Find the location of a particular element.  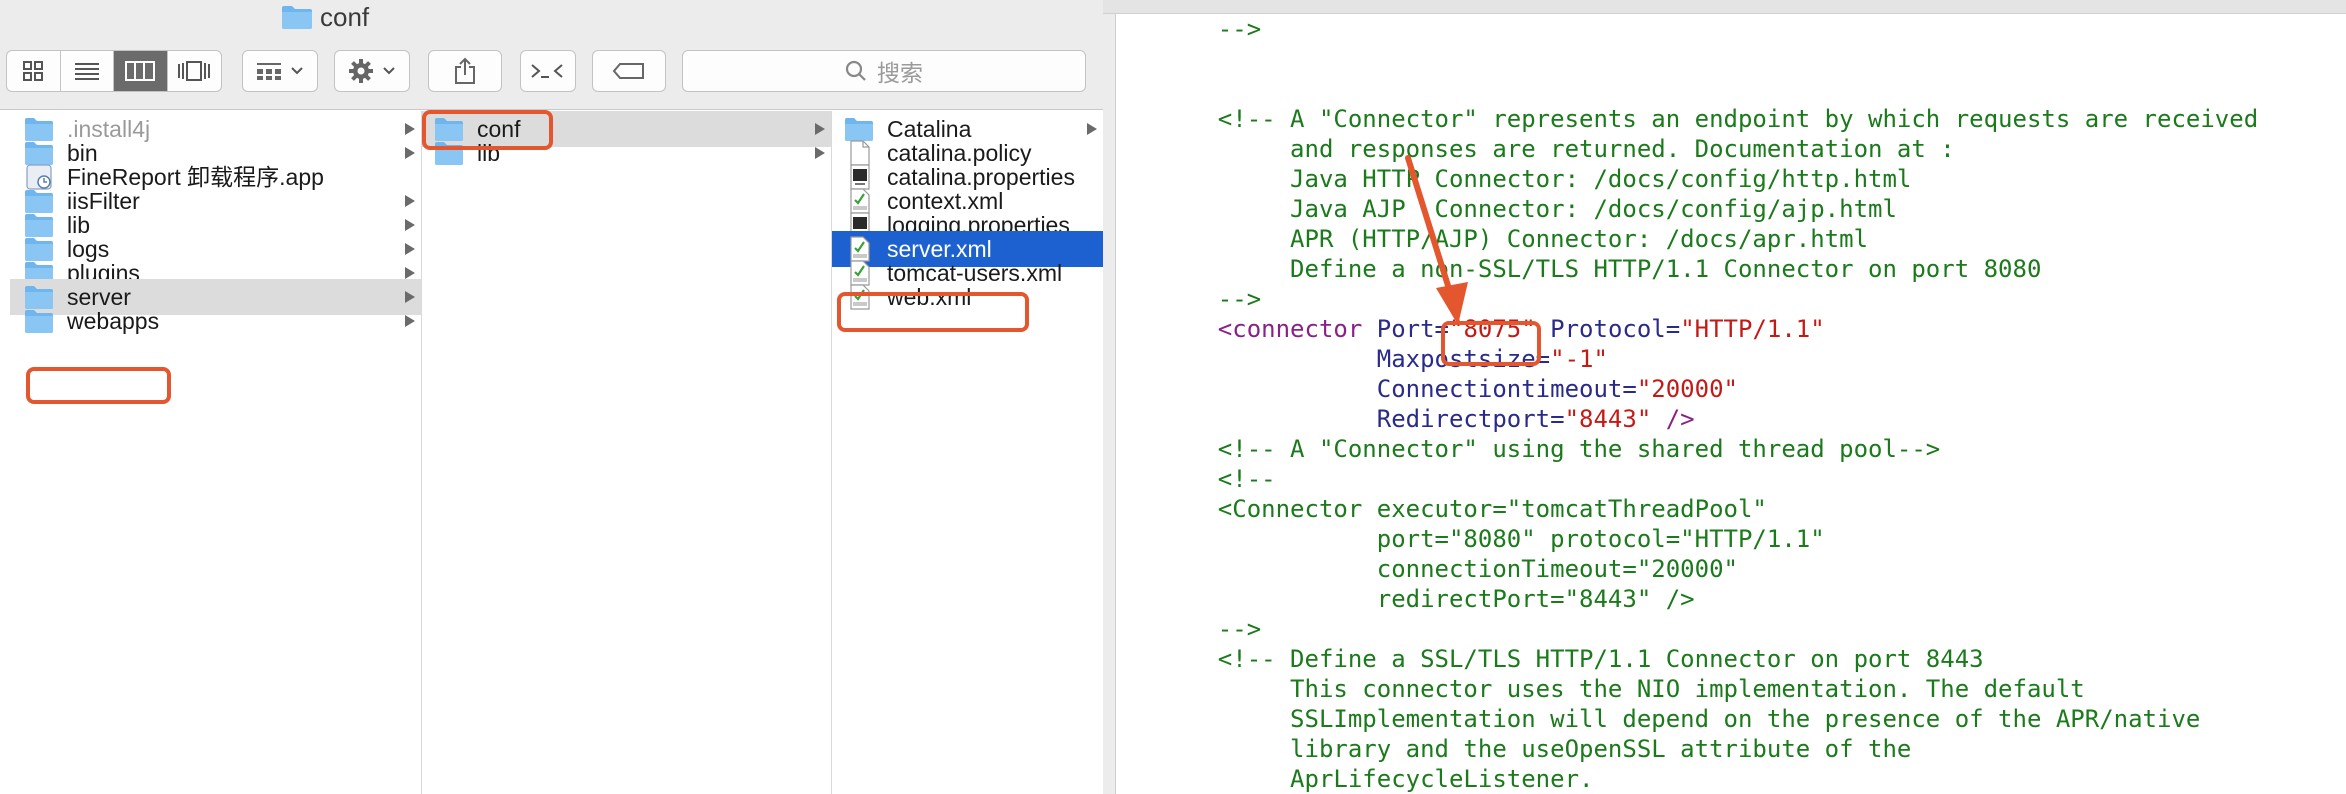

code-line: connectionTimeout="20000" is located at coordinates (1449, 569).